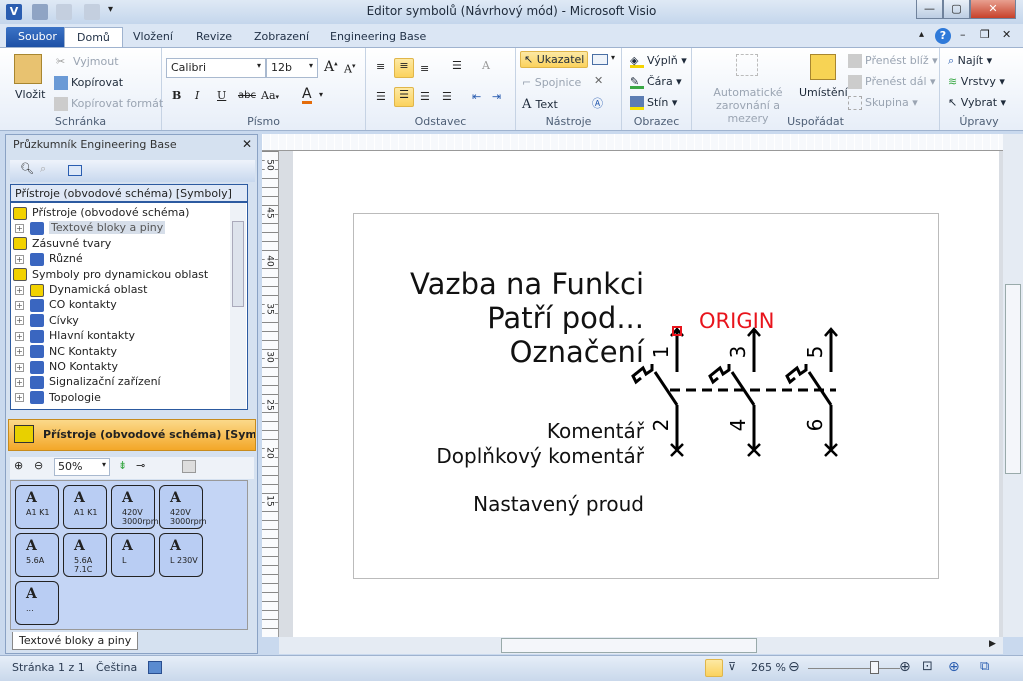 The height and width of the screenshot is (681, 1023). What do you see at coordinates (48, 667) in the screenshot?
I see `page-indicator: Stránka 1 z 1` at bounding box center [48, 667].